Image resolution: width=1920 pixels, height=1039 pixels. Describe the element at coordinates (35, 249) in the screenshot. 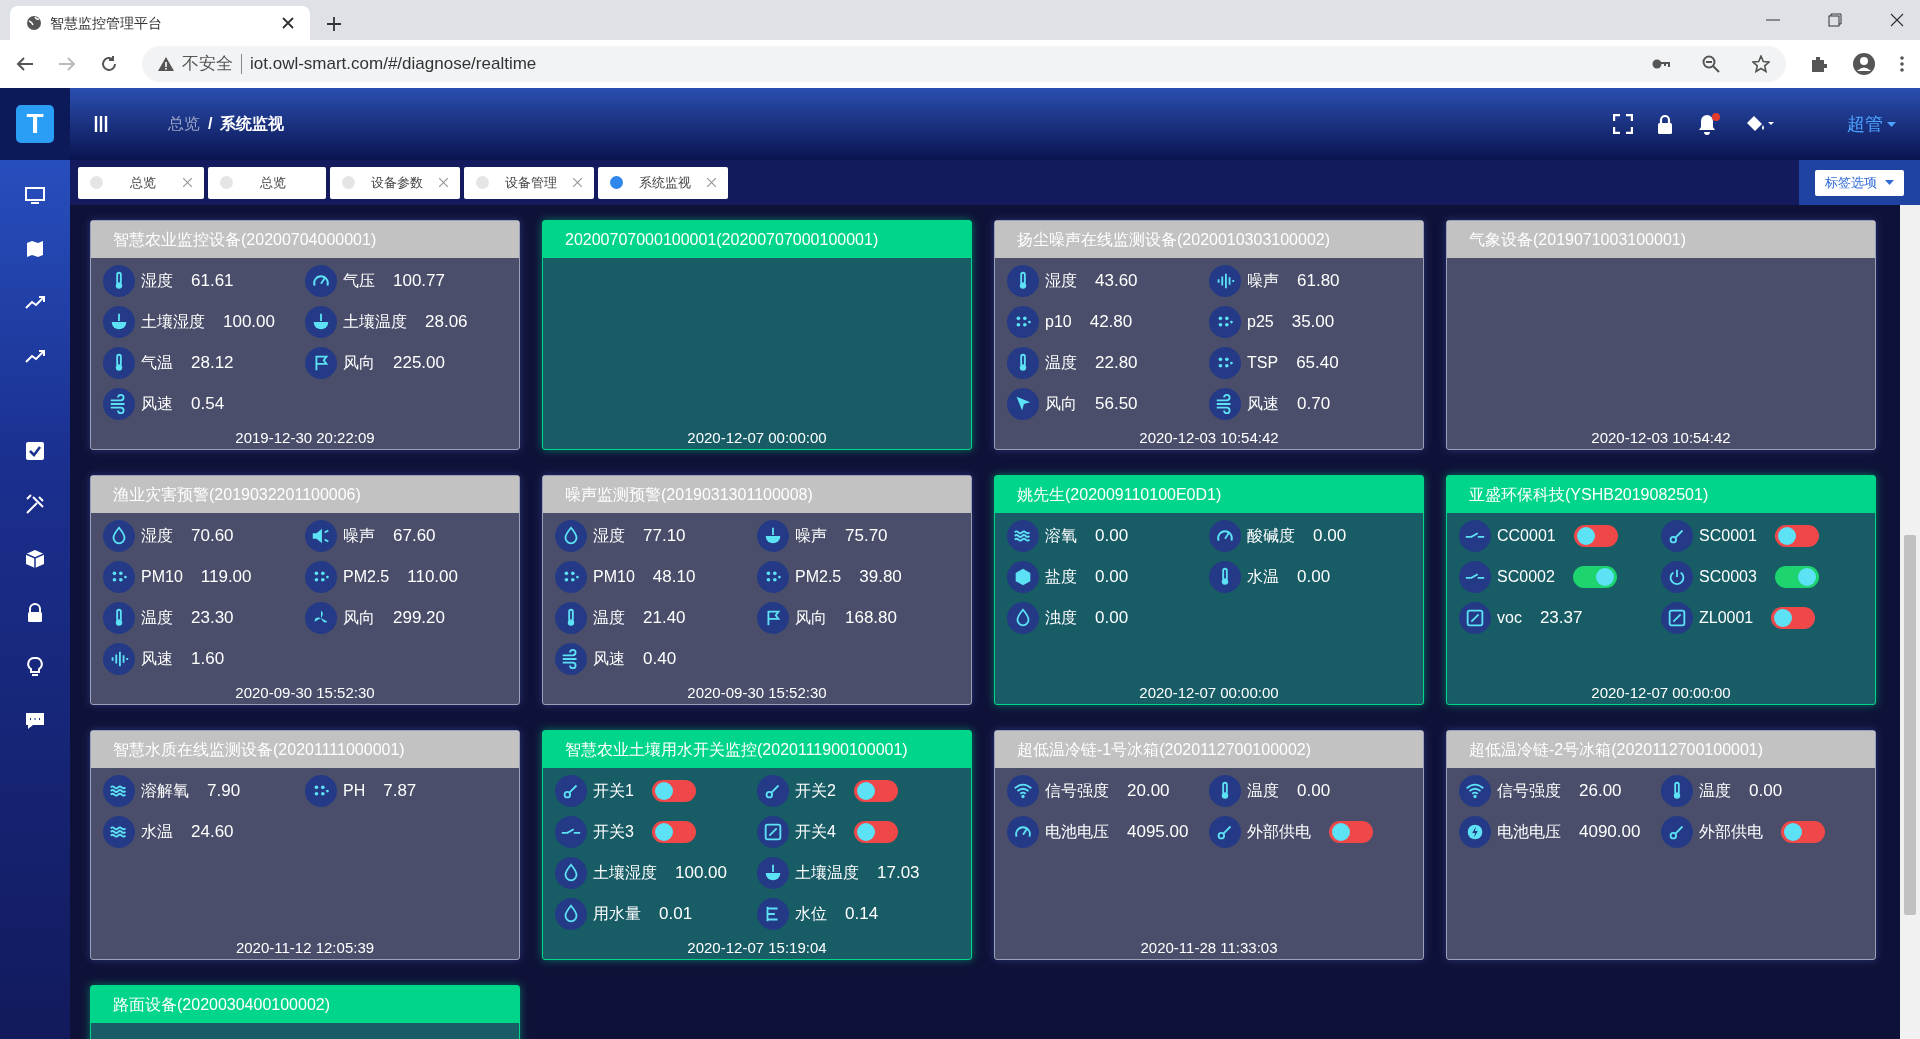

I see `map-icon` at that location.